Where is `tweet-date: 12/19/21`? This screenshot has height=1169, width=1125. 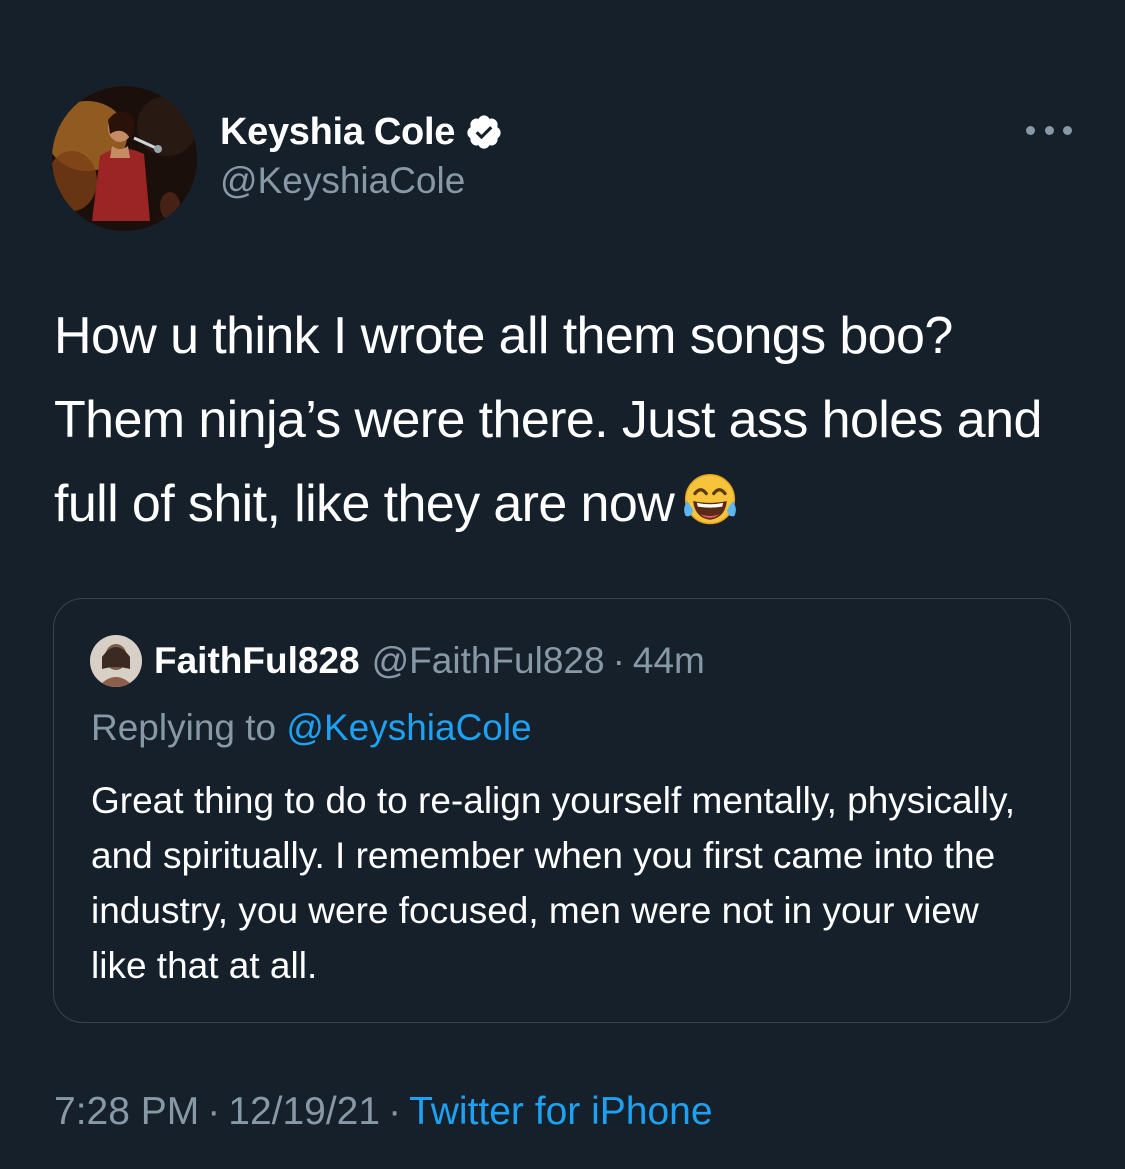
tweet-date: 12/19/21 is located at coordinates (304, 1111).